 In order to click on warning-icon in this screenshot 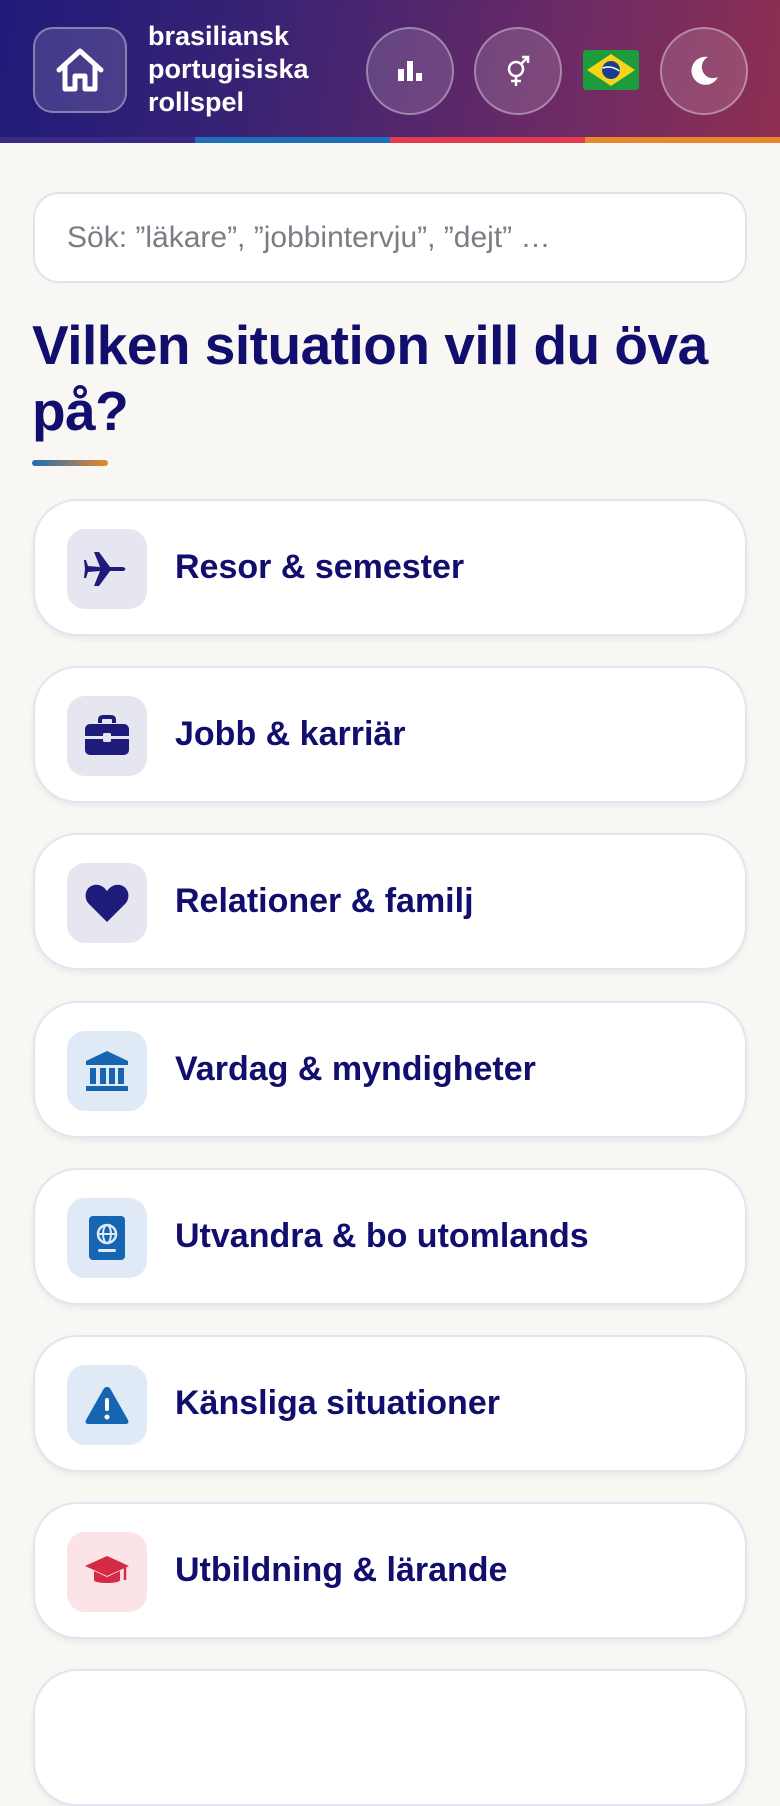, I will do `click(107, 1405)`.